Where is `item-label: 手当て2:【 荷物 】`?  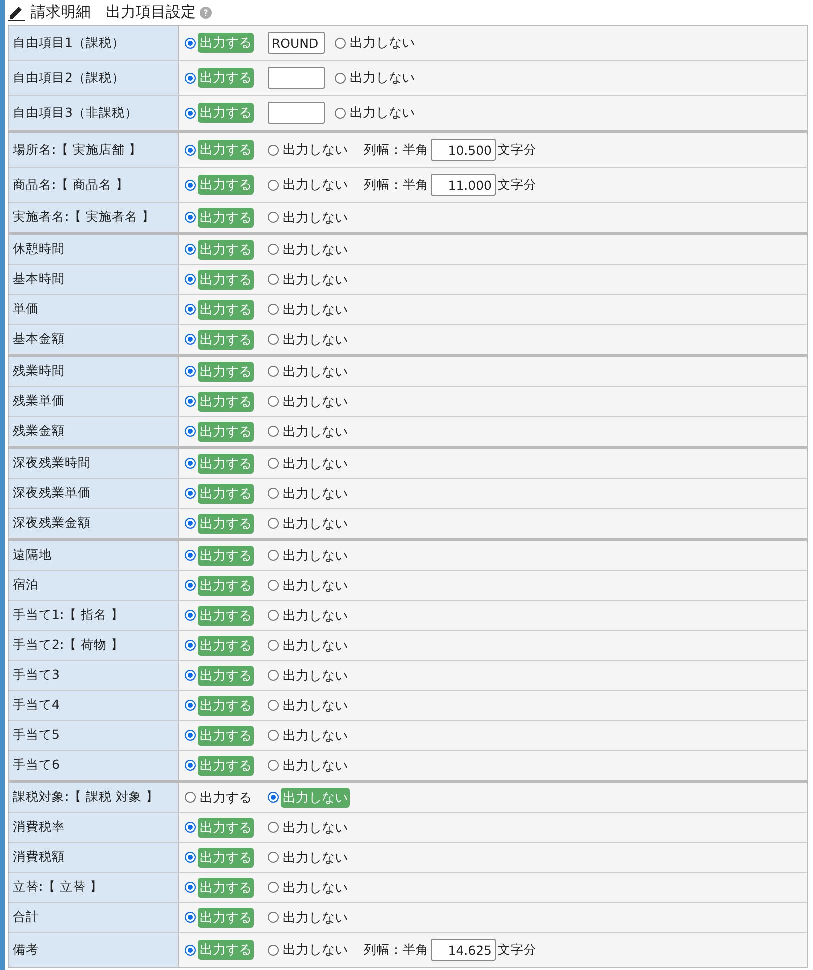 item-label: 手当て2:【 荷物 】 is located at coordinates (68, 645).